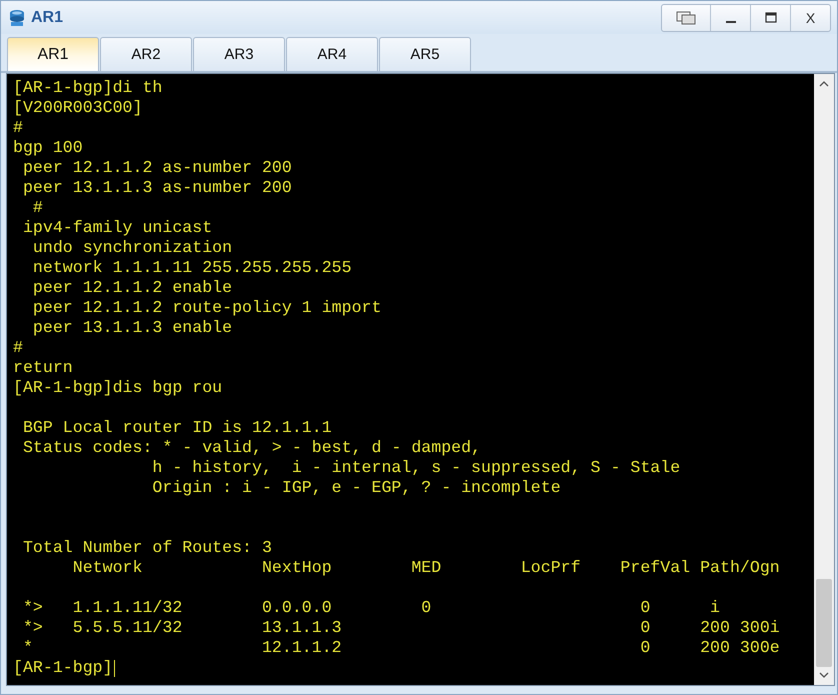 The height and width of the screenshot is (695, 838). I want to click on terminal-line: [AR-1-bgp]di th, so click(87, 88).